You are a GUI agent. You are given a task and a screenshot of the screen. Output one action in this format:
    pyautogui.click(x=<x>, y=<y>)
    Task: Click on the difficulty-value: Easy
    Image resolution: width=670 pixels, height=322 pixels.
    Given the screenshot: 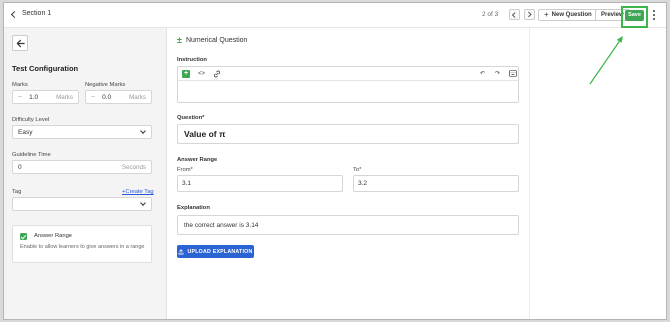 What is the action you would take?
    pyautogui.click(x=25, y=132)
    